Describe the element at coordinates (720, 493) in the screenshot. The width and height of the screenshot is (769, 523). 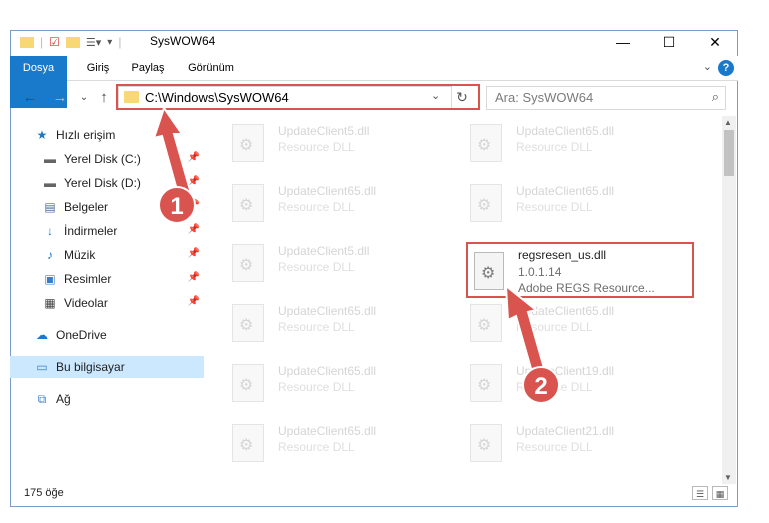
I see `tiles-view-icon: ▦` at that location.